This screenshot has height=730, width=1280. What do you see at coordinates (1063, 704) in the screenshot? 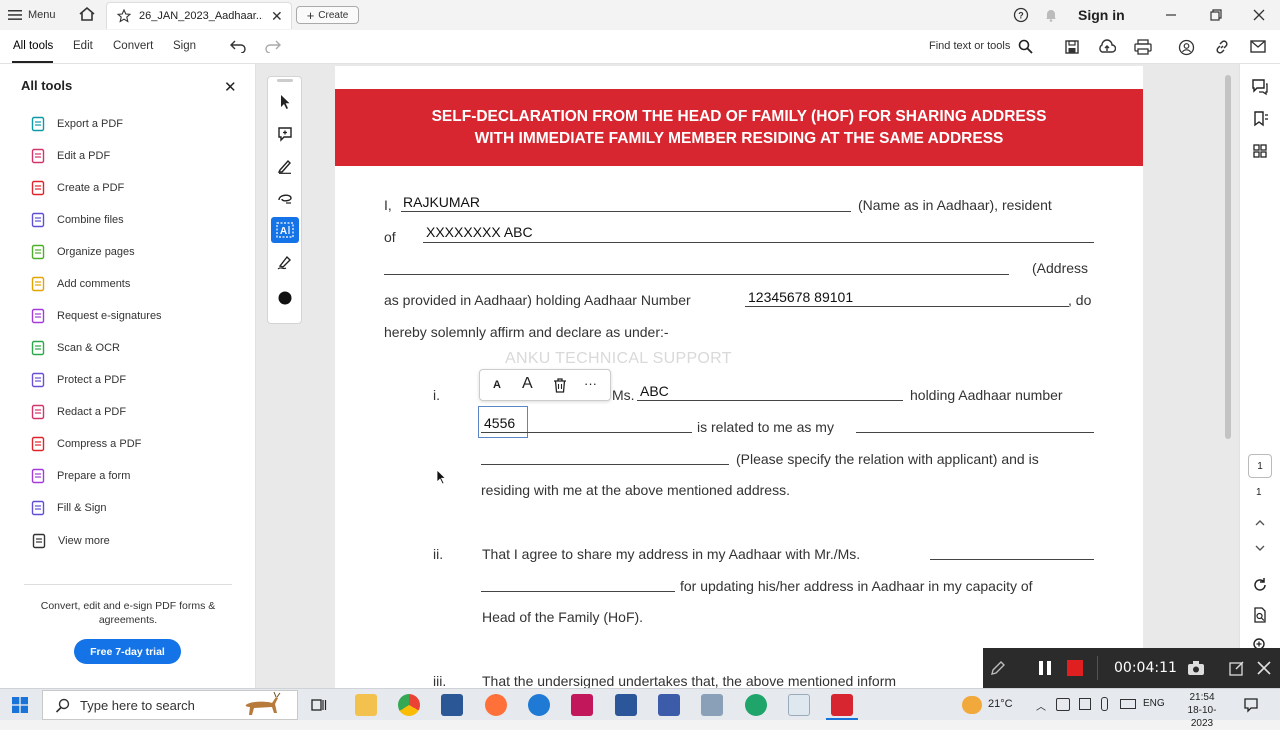
I see `network-icon` at bounding box center [1063, 704].